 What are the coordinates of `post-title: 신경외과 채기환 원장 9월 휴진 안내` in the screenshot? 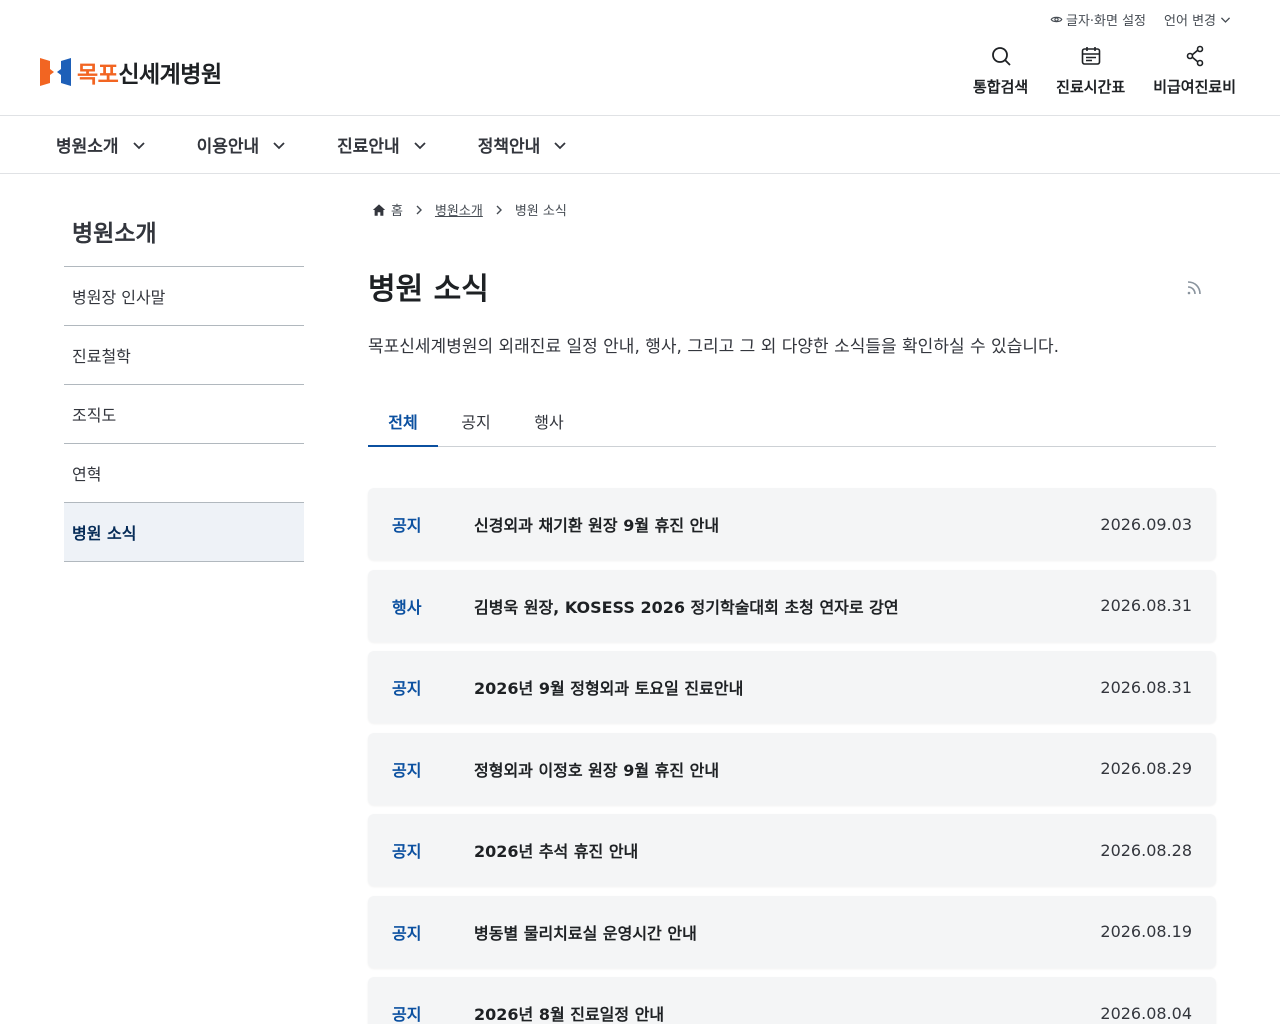 It's located at (597, 525).